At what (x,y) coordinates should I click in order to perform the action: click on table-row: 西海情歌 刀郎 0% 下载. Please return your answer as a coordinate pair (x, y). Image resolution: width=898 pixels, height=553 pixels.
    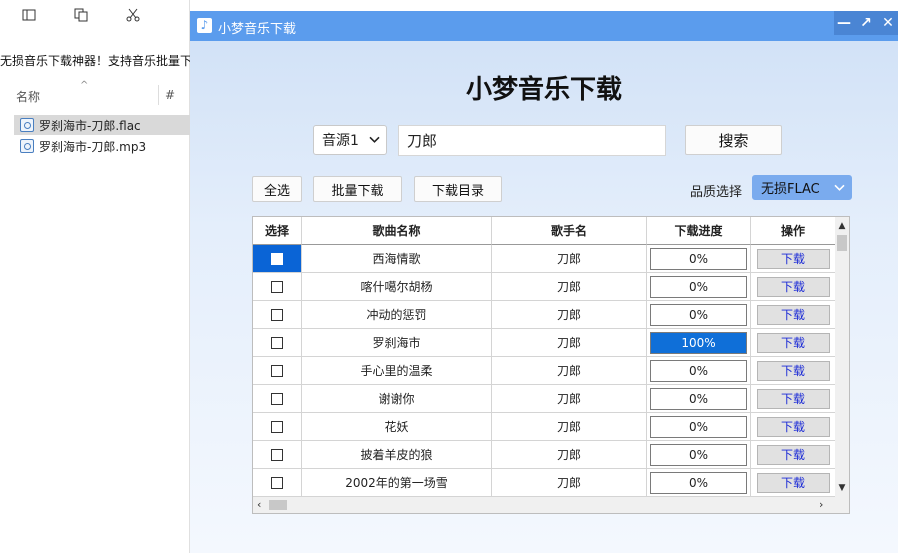
    Looking at the image, I should click on (544, 259).